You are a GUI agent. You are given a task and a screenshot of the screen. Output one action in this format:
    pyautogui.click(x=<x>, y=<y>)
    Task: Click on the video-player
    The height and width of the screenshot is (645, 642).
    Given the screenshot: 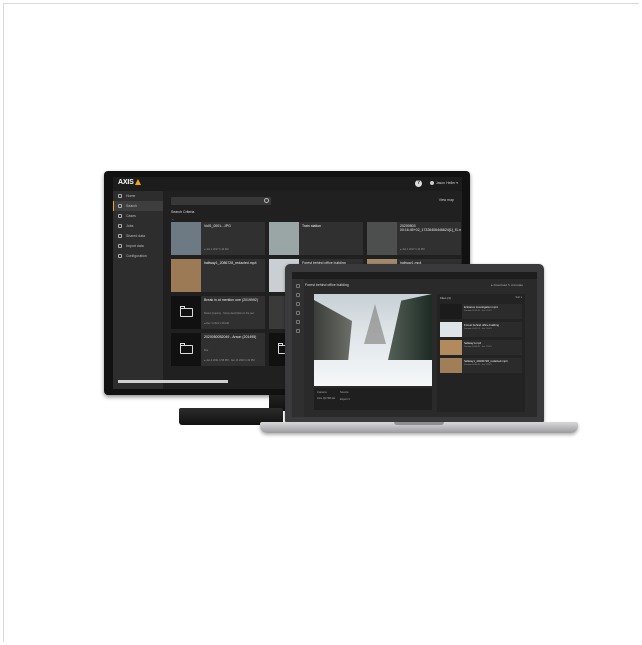 What is the action you would take?
    pyautogui.click(x=373, y=340)
    